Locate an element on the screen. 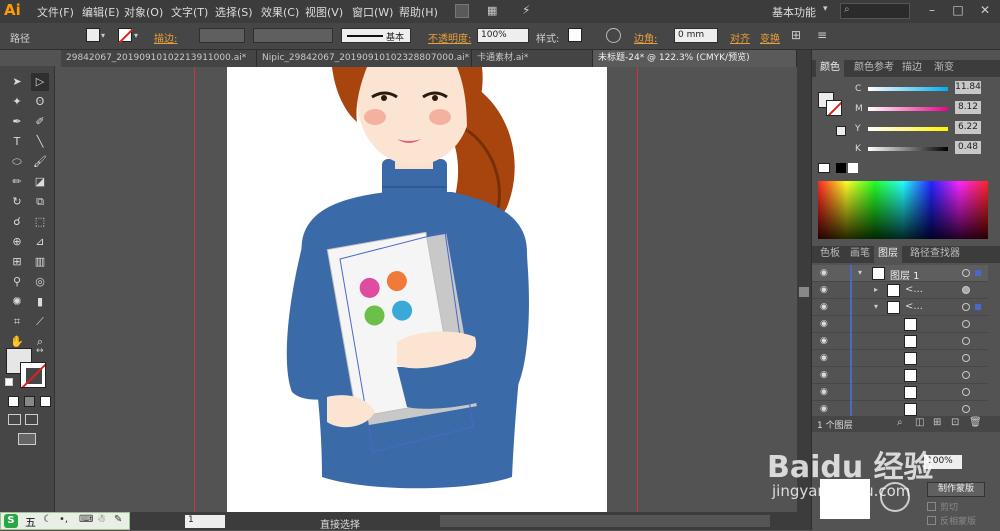  column-graph-tool-icon: ▮ is located at coordinates (40, 302).